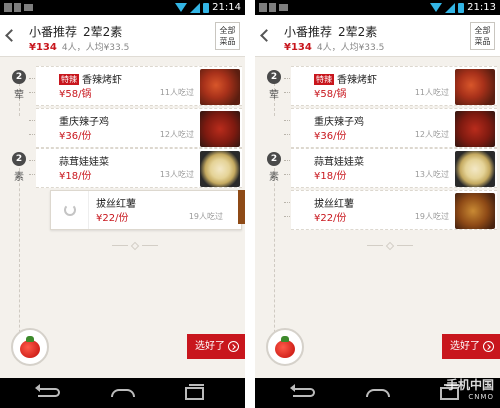  I want to click on watermark: 手机中国 CNMO, so click(470, 388).